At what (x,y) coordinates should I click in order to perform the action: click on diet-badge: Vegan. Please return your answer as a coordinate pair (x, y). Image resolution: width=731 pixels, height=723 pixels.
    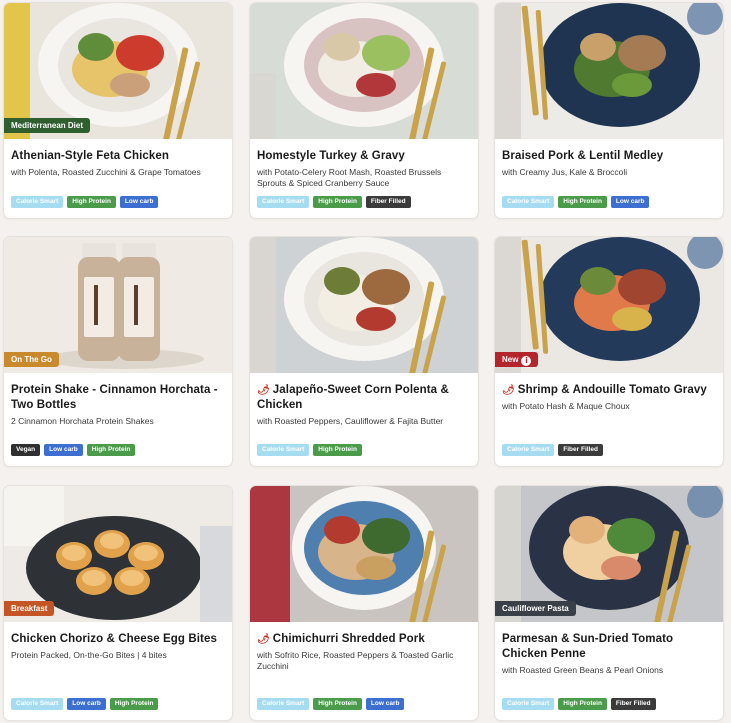
    Looking at the image, I should click on (26, 450).